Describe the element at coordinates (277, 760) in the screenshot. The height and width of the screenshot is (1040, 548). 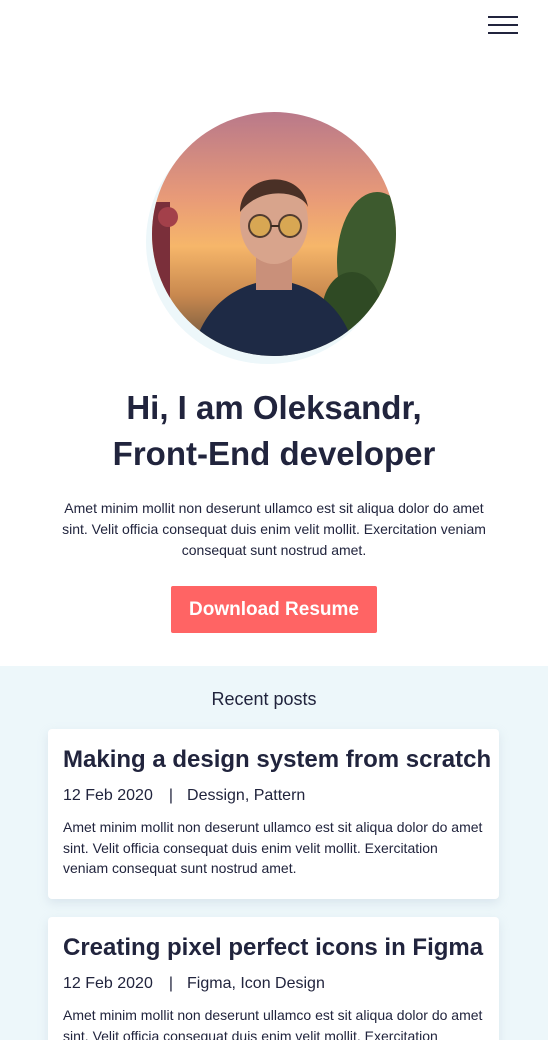
I see `post-title: Making a design system from scratch` at that location.